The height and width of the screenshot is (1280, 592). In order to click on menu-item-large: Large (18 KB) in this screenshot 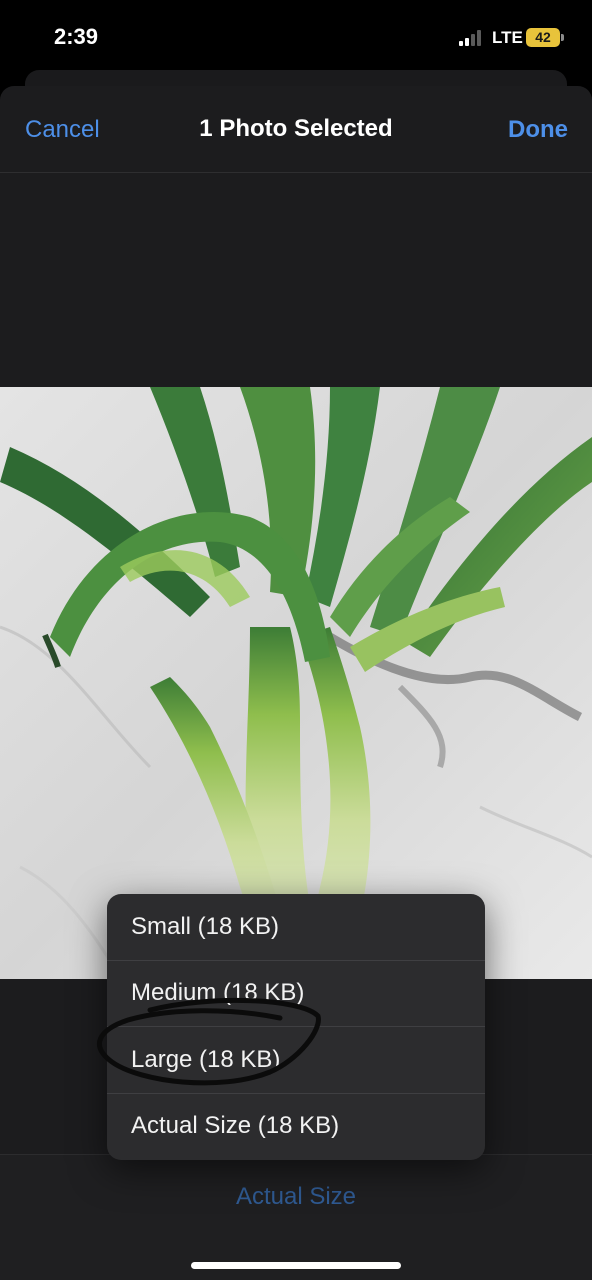, I will do `click(296, 1060)`.